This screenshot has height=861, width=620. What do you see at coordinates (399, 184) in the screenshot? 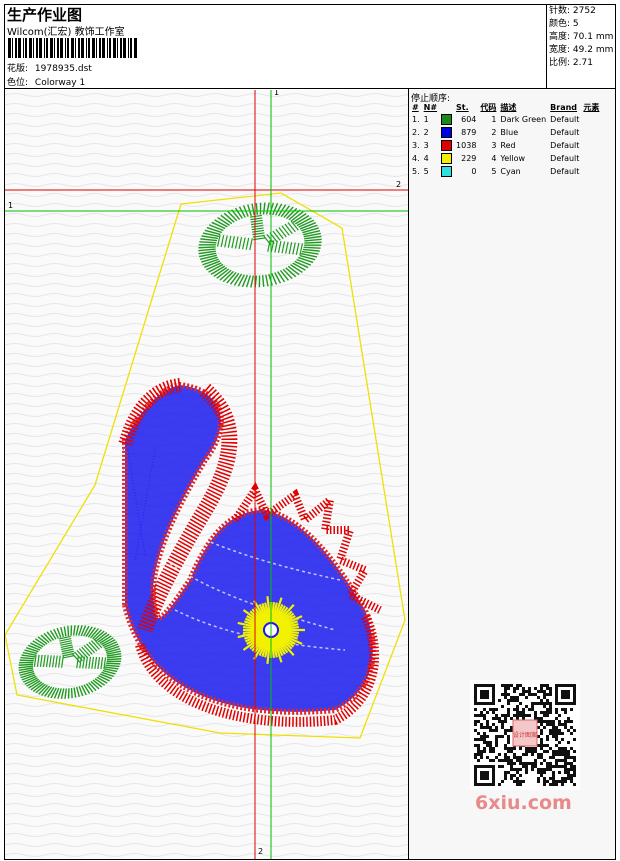
I see `guide-label-red-h: 2` at bounding box center [399, 184].